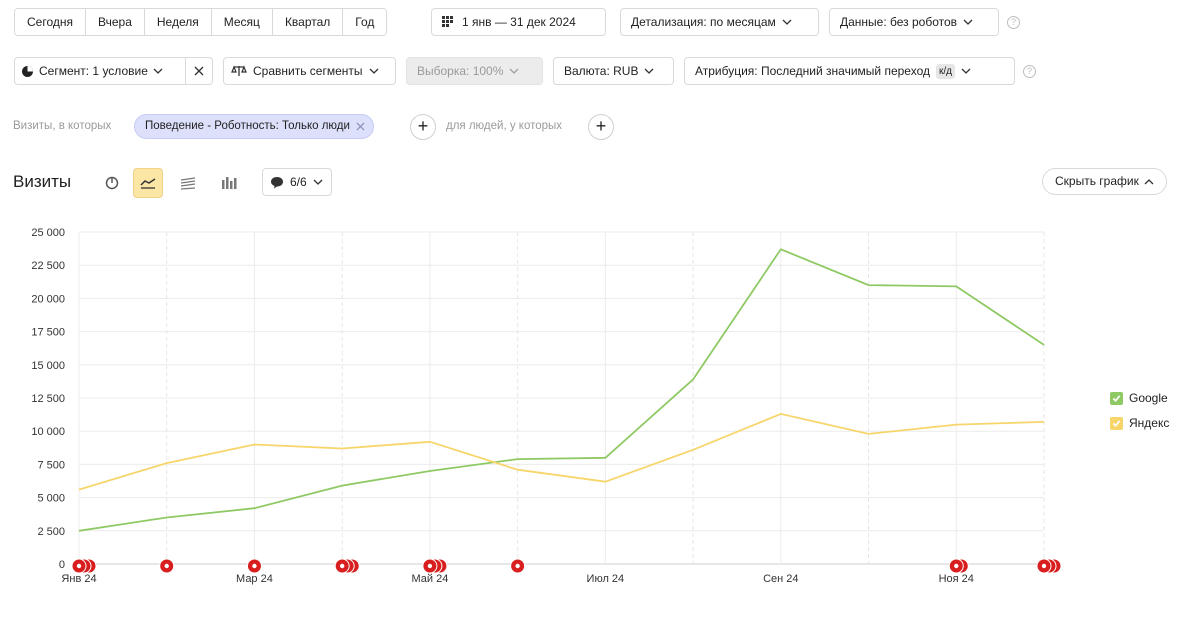  What do you see at coordinates (62, 565) in the screenshot?
I see `y-tick-label: 0` at bounding box center [62, 565].